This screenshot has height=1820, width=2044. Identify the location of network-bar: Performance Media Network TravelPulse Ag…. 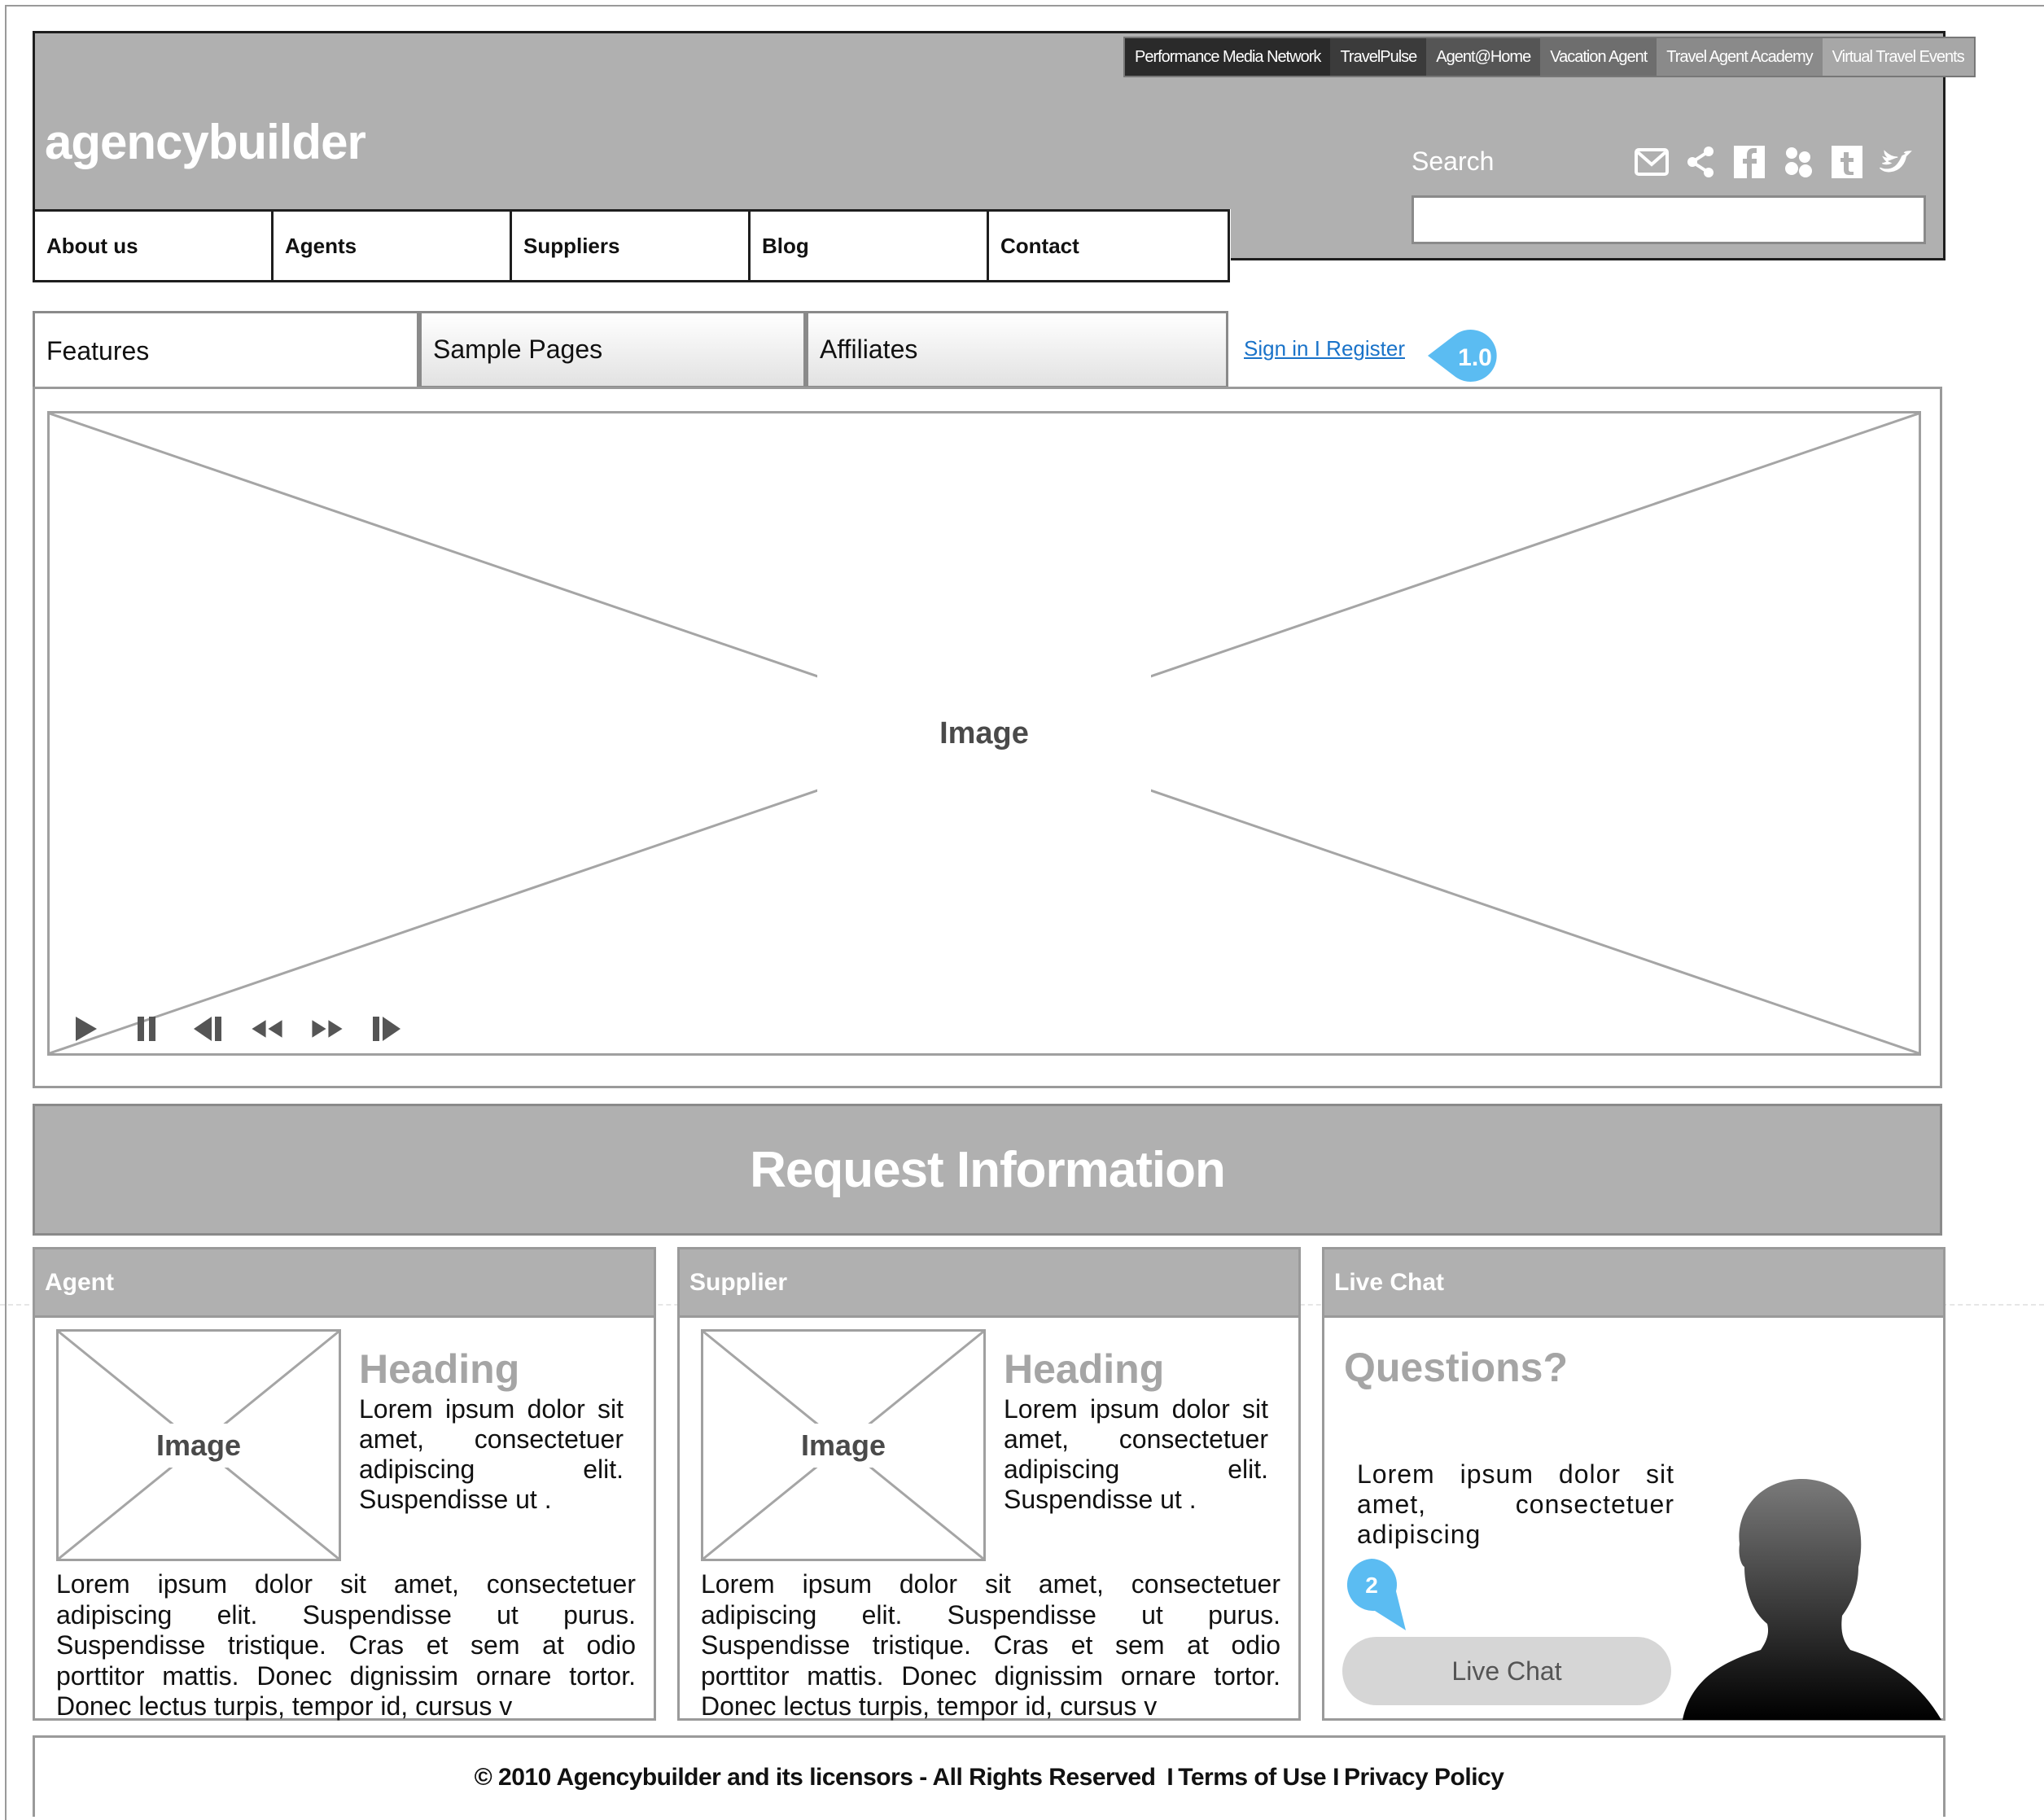
(1549, 57).